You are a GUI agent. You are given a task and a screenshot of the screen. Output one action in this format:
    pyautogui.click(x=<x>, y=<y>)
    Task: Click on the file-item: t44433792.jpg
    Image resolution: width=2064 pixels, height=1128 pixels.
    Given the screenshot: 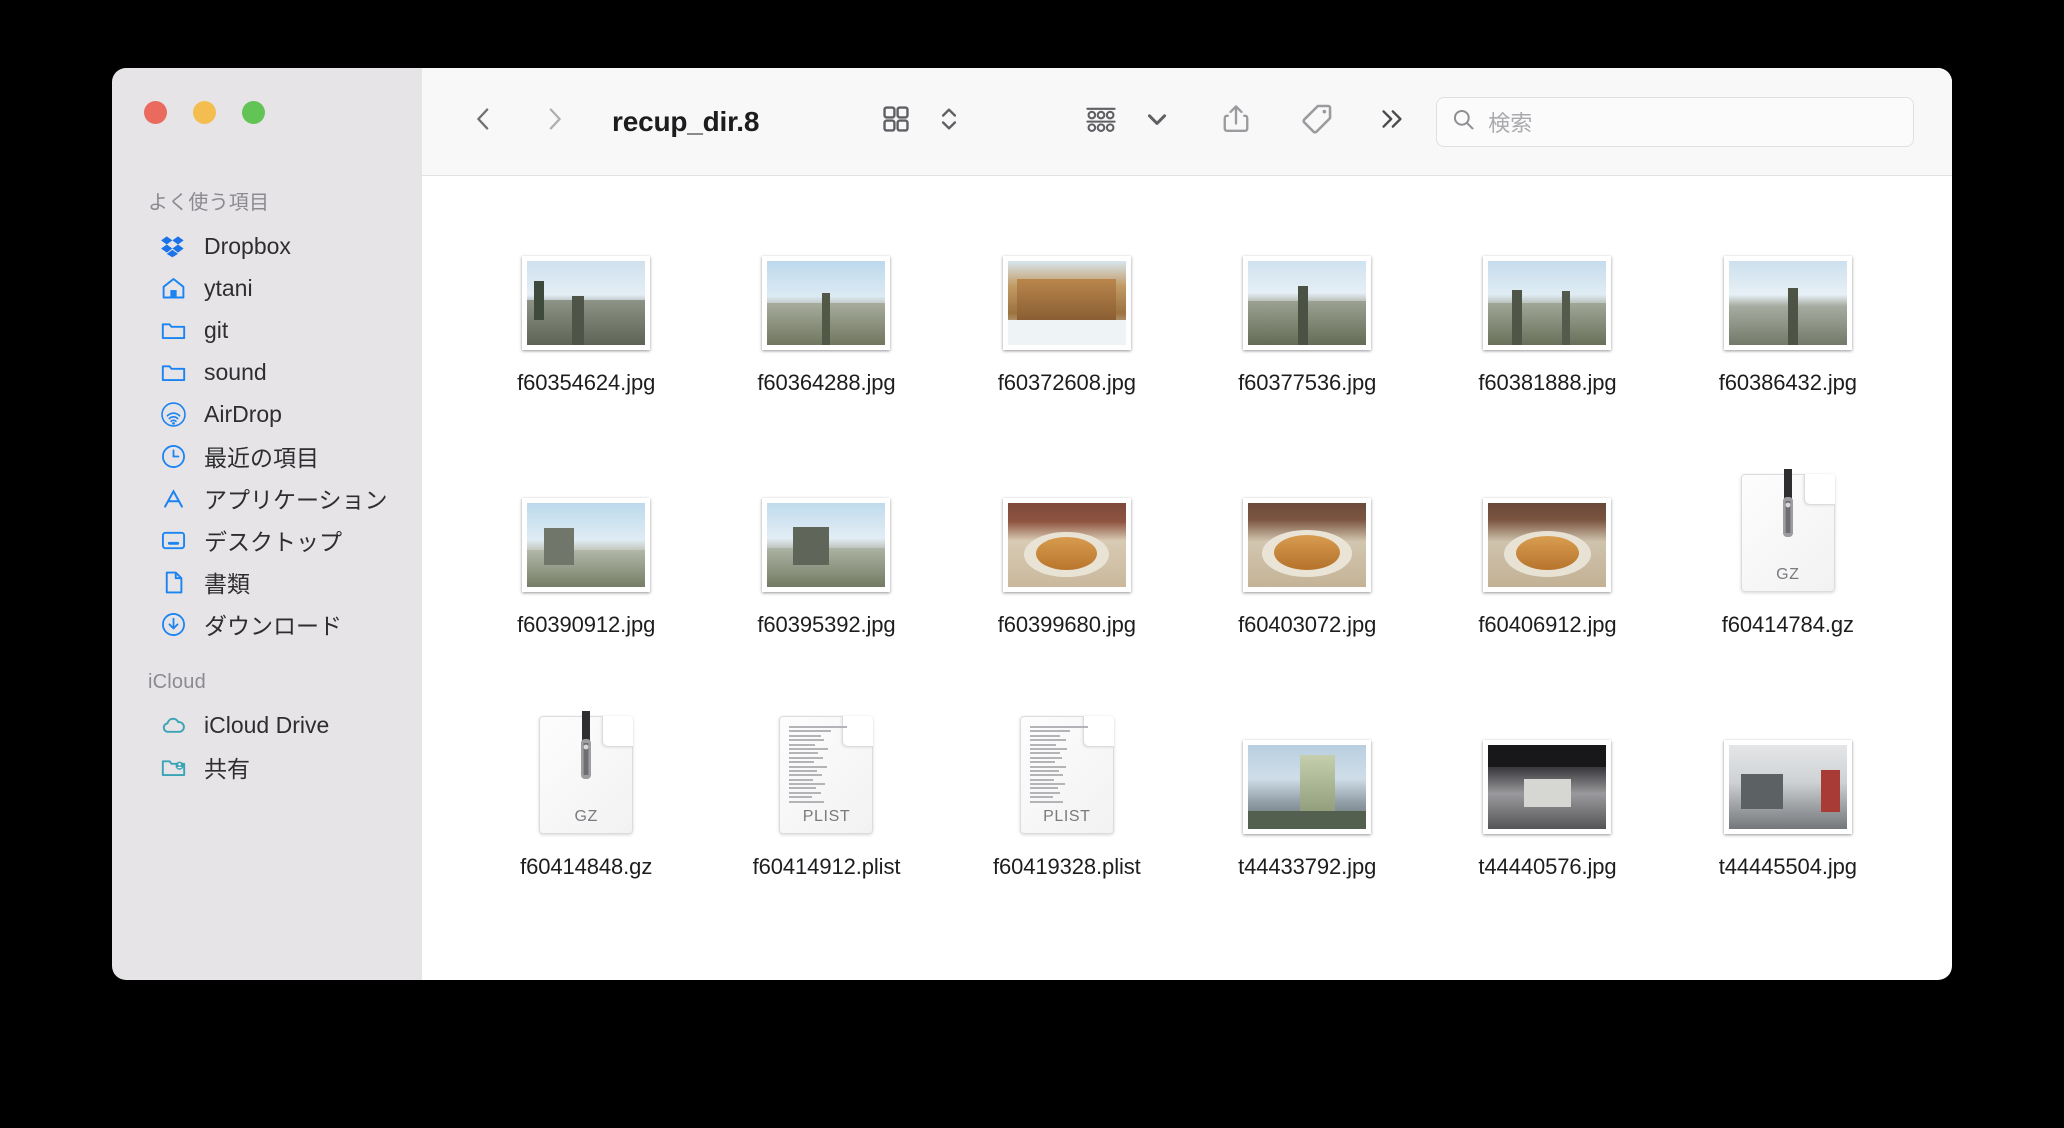 What is the action you would take?
    pyautogui.click(x=1307, y=796)
    